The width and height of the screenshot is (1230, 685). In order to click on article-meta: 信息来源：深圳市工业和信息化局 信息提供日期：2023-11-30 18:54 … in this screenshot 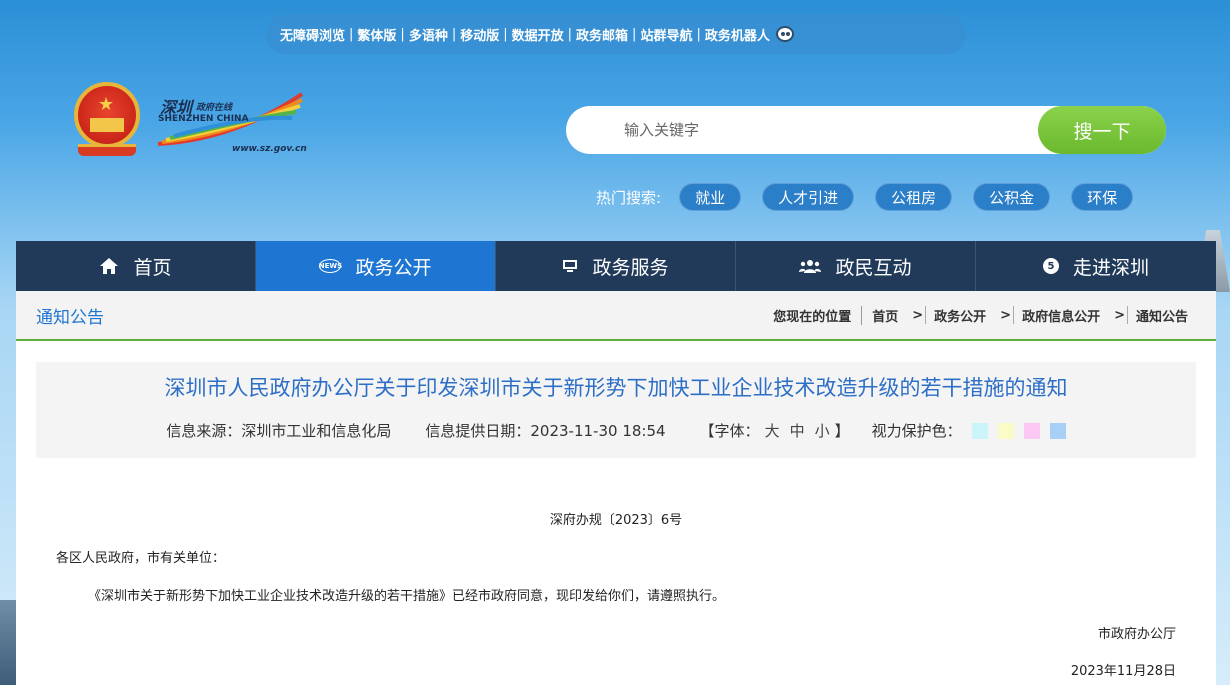, I will do `click(616, 430)`.